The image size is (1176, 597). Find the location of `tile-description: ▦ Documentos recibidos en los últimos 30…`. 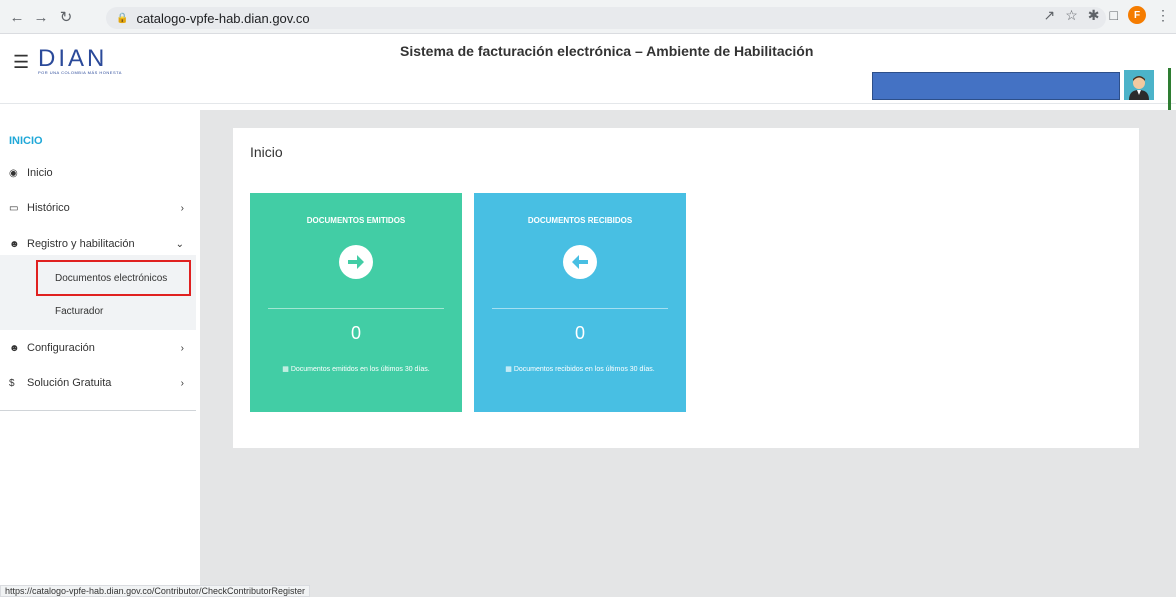

tile-description: ▦ Documentos recibidos en los últimos 30… is located at coordinates (580, 369).